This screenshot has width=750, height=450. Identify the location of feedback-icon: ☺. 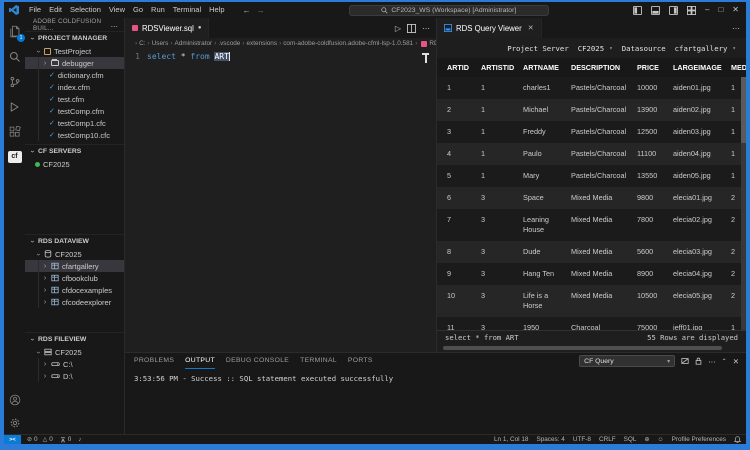
(661, 440).